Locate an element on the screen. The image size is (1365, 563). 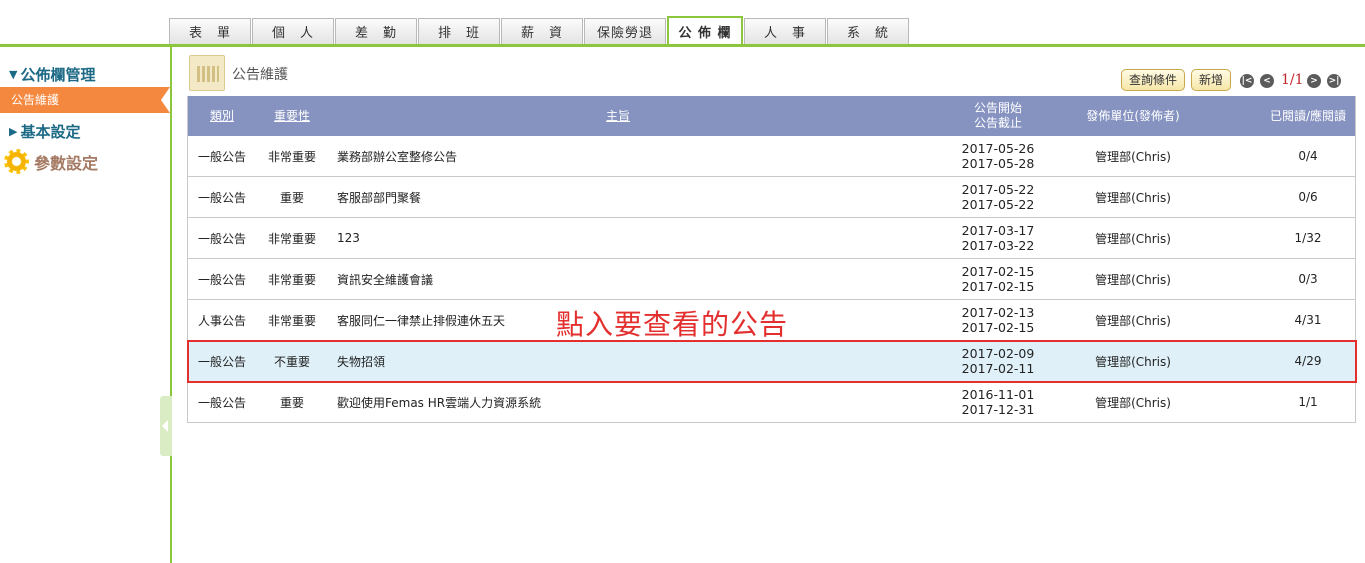
tab-baseline is located at coordinates (682, 45).